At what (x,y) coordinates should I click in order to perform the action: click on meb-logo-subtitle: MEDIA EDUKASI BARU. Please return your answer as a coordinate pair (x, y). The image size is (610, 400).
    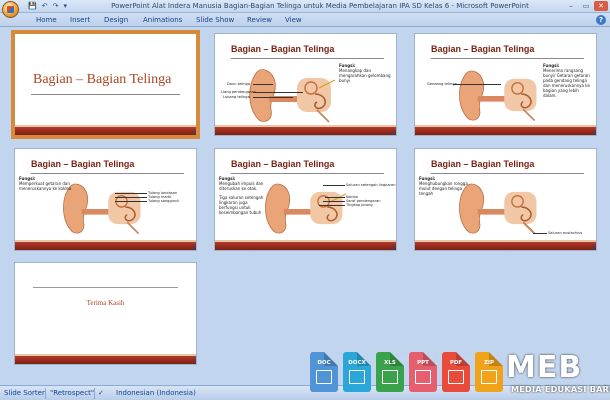
    Looking at the image, I should click on (560, 389).